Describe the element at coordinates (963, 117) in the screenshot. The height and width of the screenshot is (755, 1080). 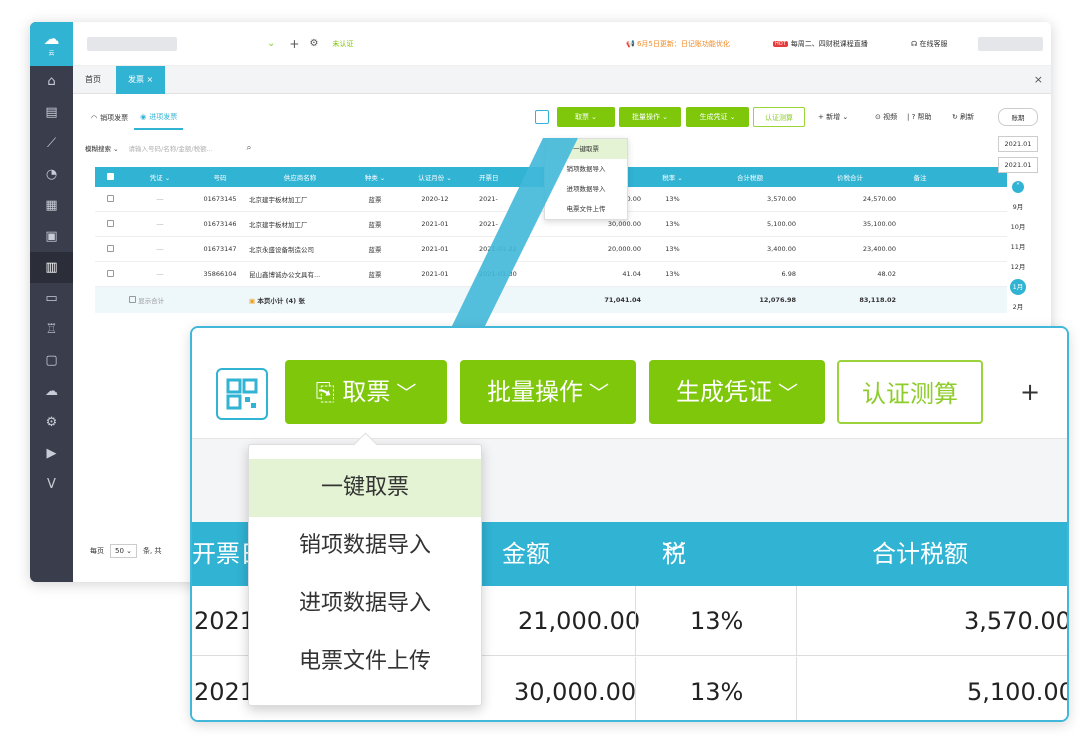
I see `refresh-button: ↻ 刷新` at that location.